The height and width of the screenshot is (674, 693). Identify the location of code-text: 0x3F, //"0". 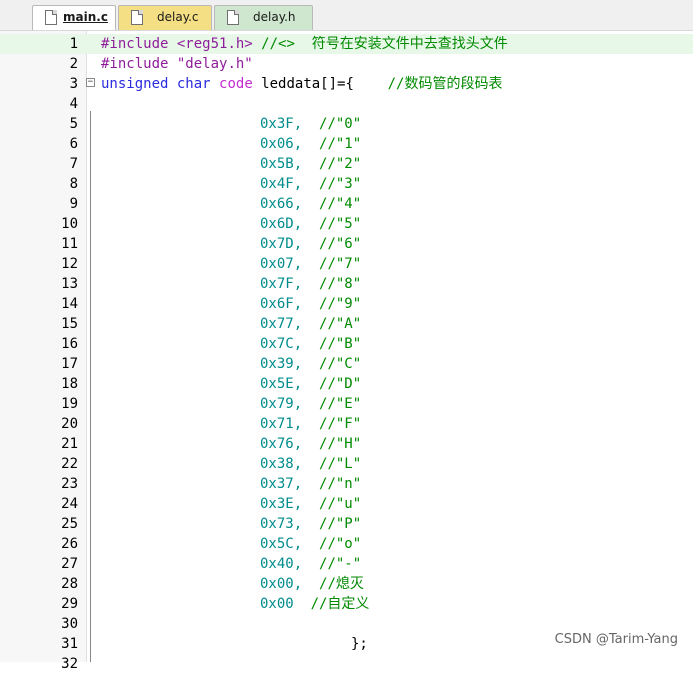
(310, 124).